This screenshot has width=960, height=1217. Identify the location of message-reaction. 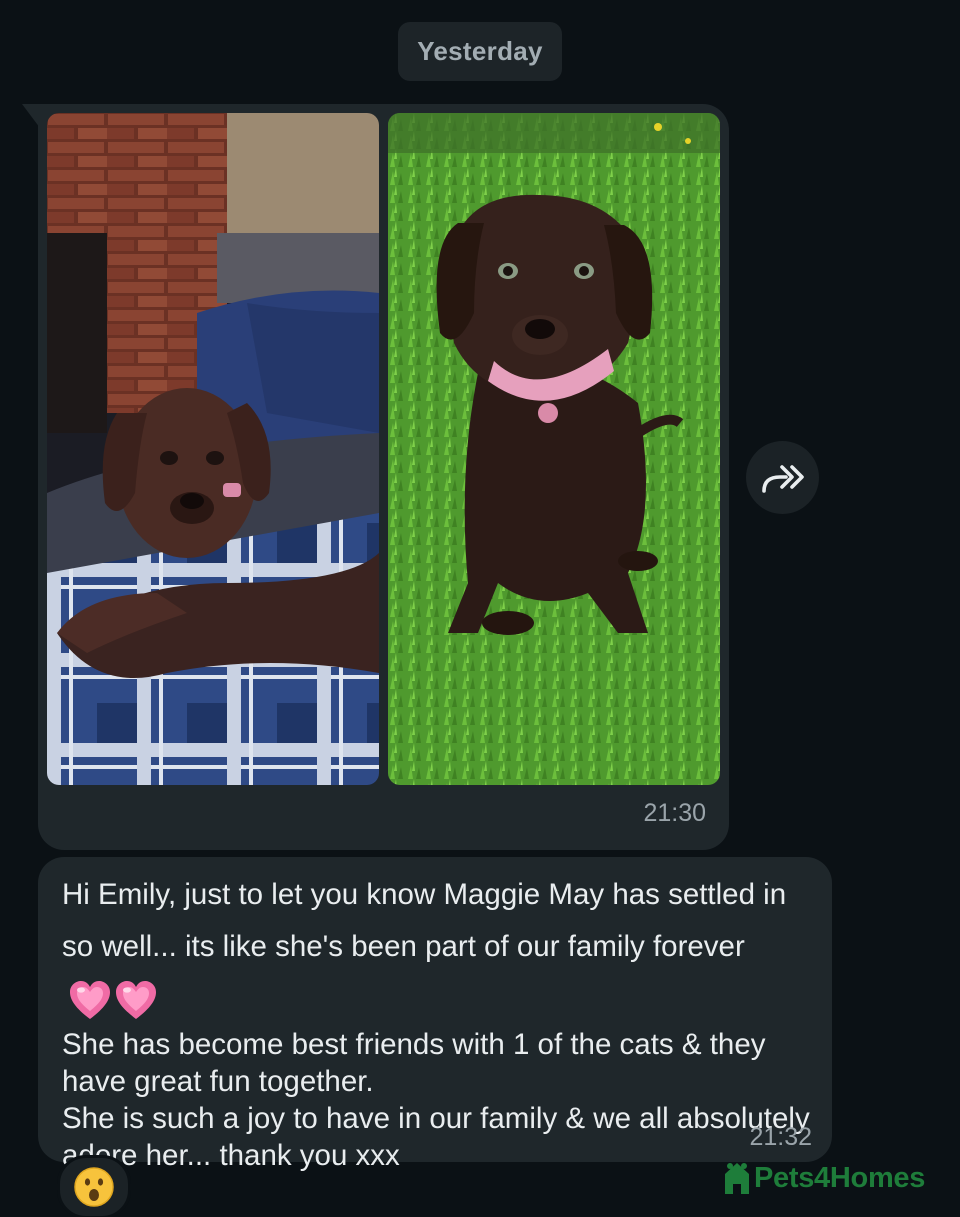
(94, 1186).